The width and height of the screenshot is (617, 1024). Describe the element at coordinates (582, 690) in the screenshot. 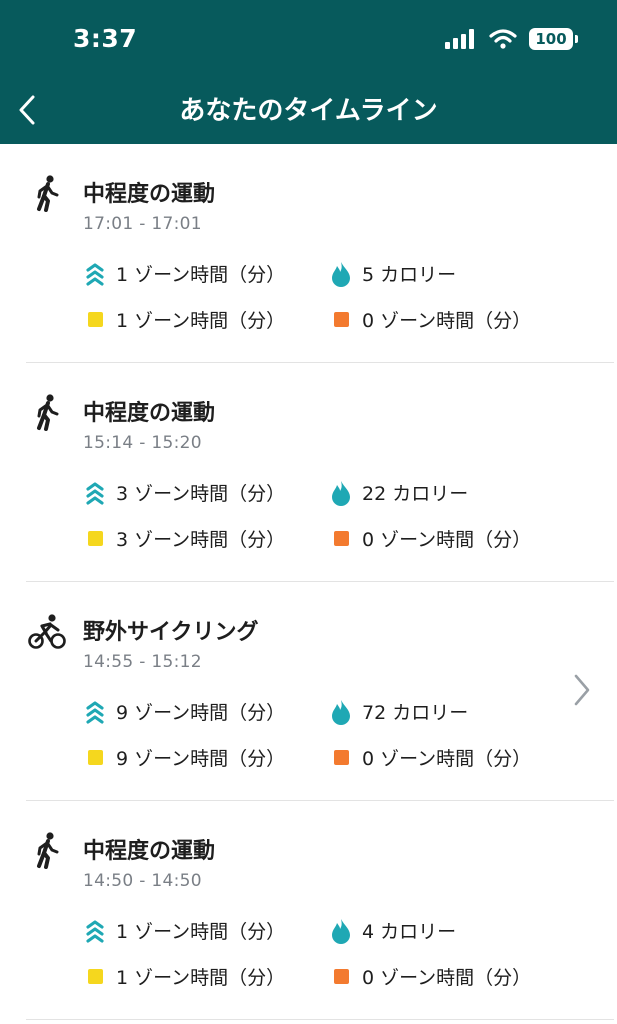

I see `chevron-right-icon` at that location.